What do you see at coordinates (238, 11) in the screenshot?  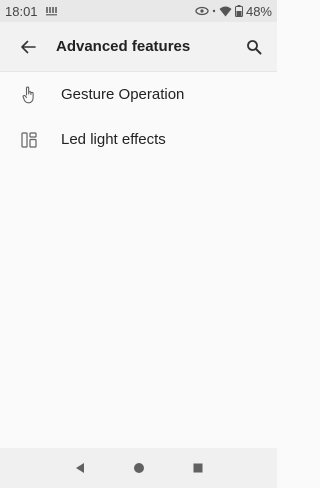 I see `battery-icon` at bounding box center [238, 11].